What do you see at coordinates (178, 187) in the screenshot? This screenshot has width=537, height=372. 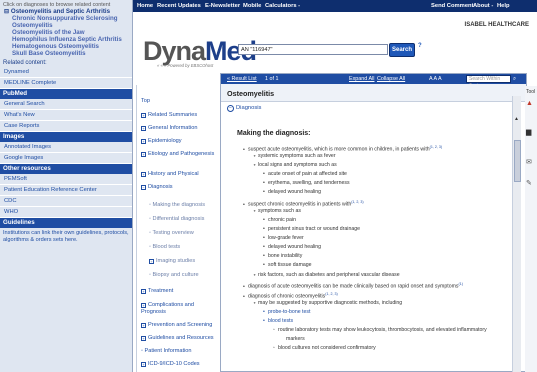 I see `toc-item: − Diagnosis` at bounding box center [178, 187].